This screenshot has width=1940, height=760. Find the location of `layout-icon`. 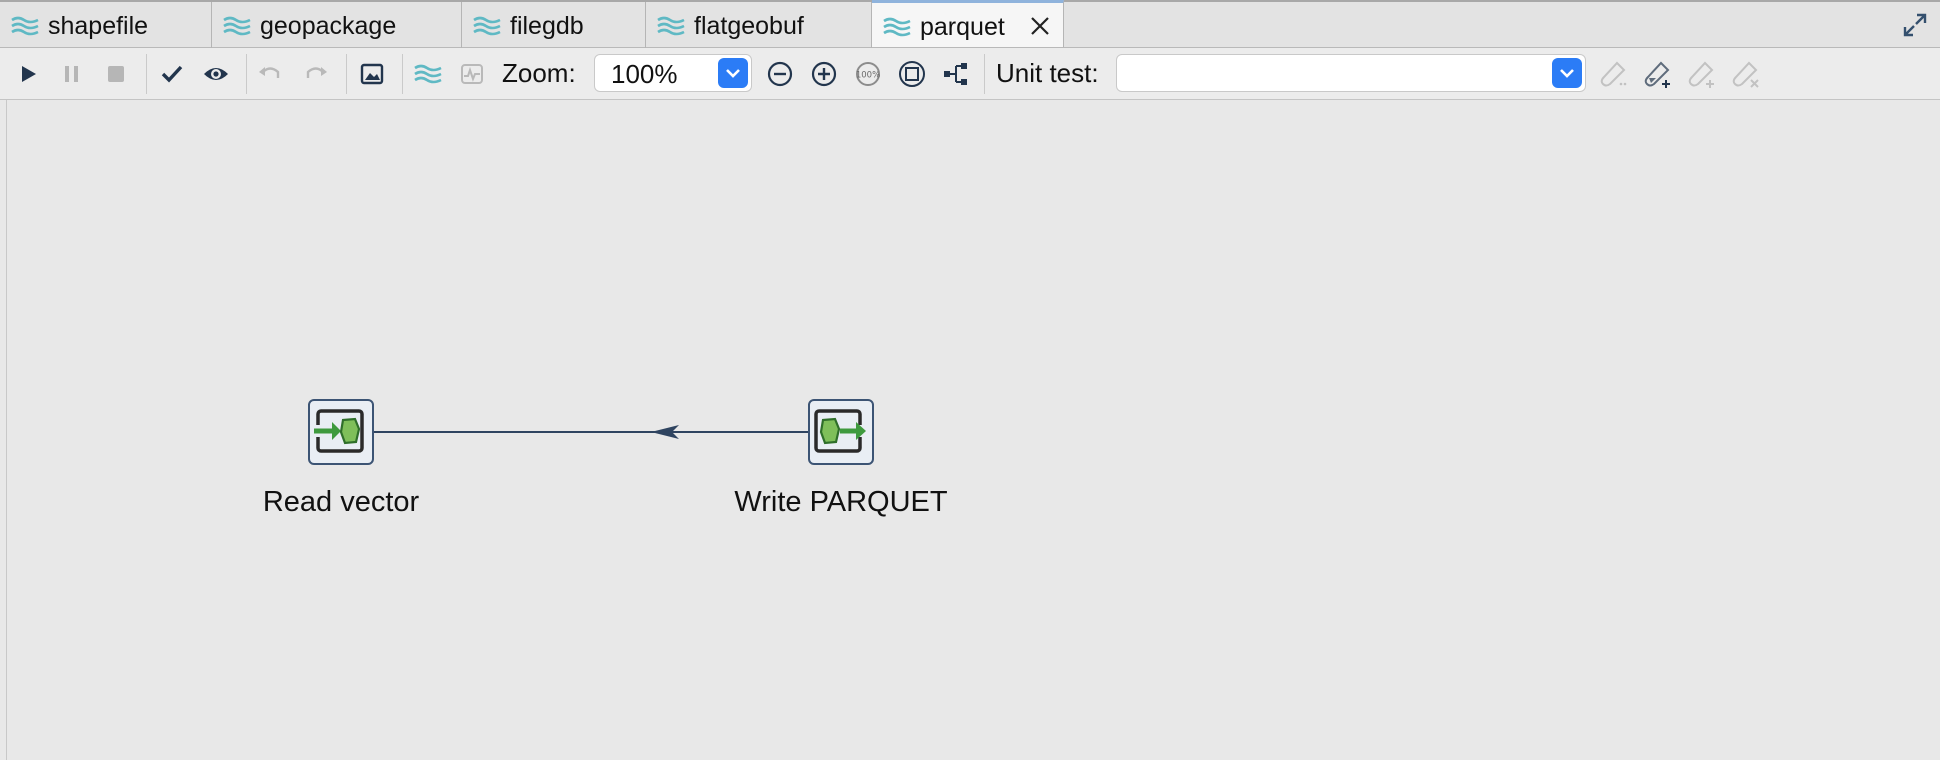

layout-icon is located at coordinates (956, 74).